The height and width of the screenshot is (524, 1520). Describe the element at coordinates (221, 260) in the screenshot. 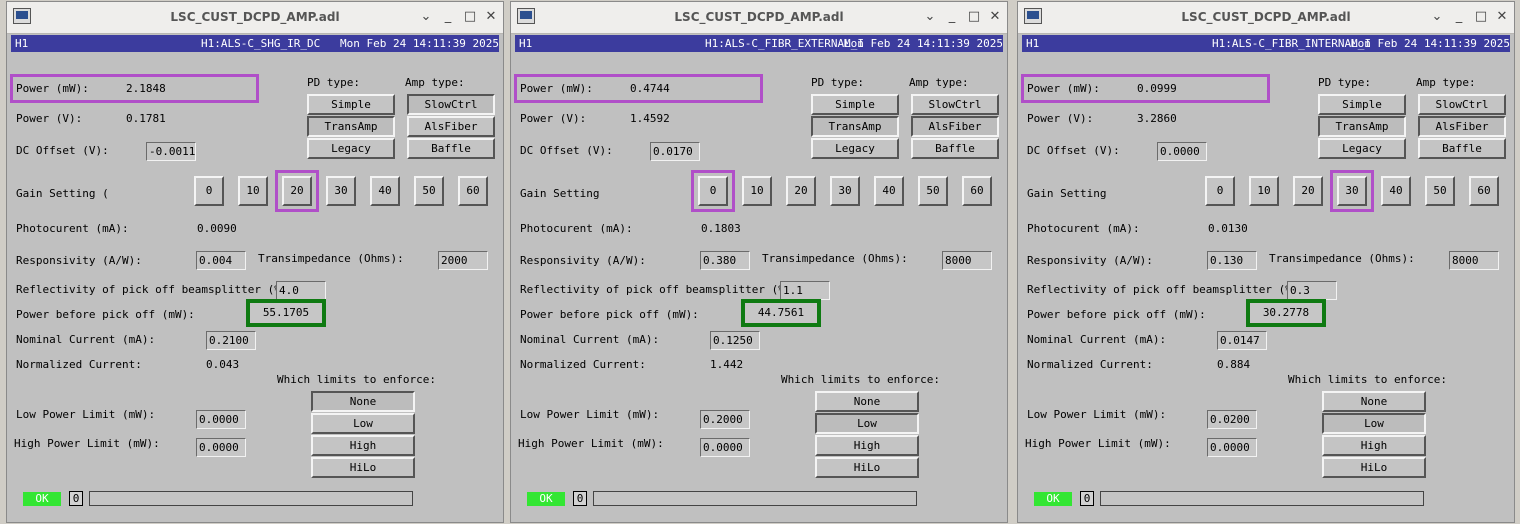

I see `responsivity-field: 0.004` at that location.